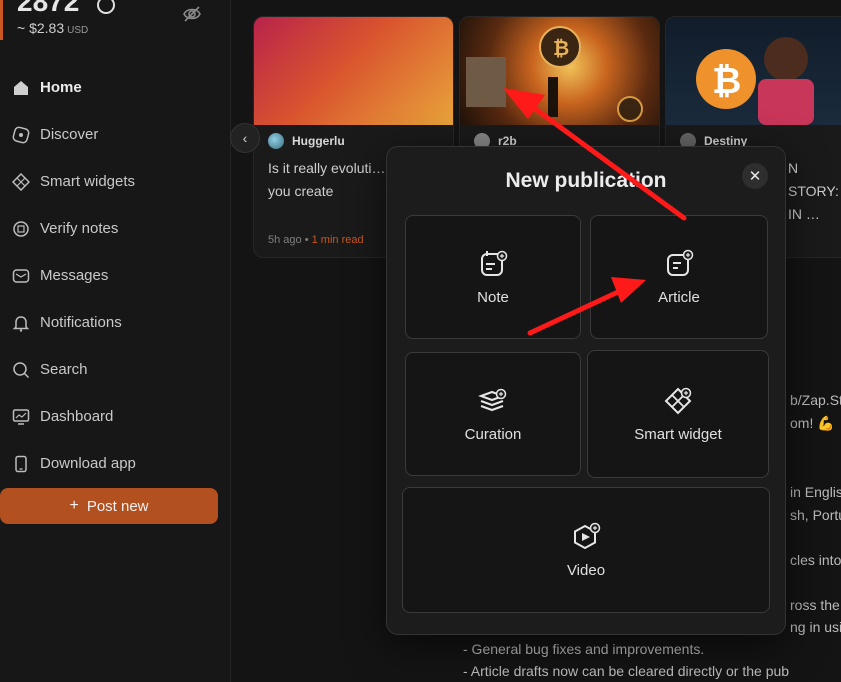 The image size is (841, 682). Describe the element at coordinates (21, 370) in the screenshot. I see `search-icon` at that location.